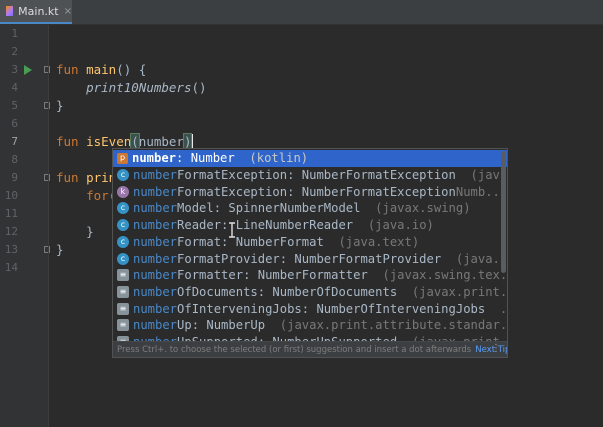  I want to click on gutter-row: 14, so click(24, 268).